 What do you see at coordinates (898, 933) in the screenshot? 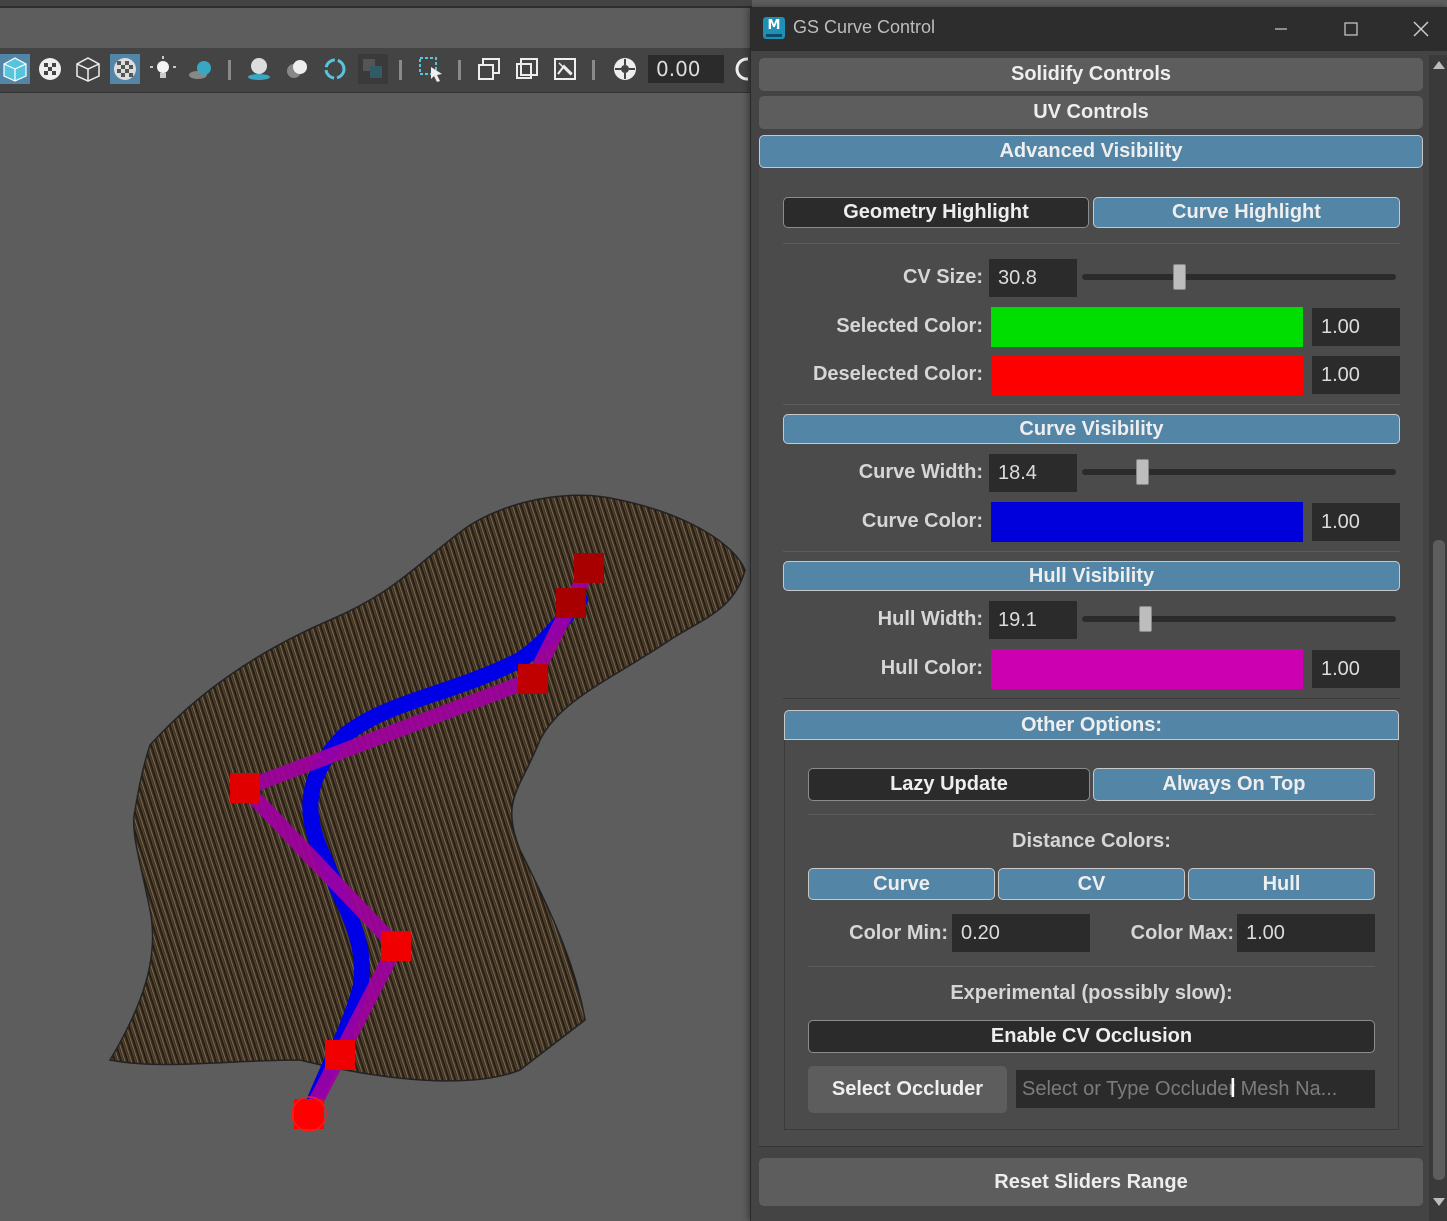
I see `color-min-label: Color Min:` at bounding box center [898, 933].